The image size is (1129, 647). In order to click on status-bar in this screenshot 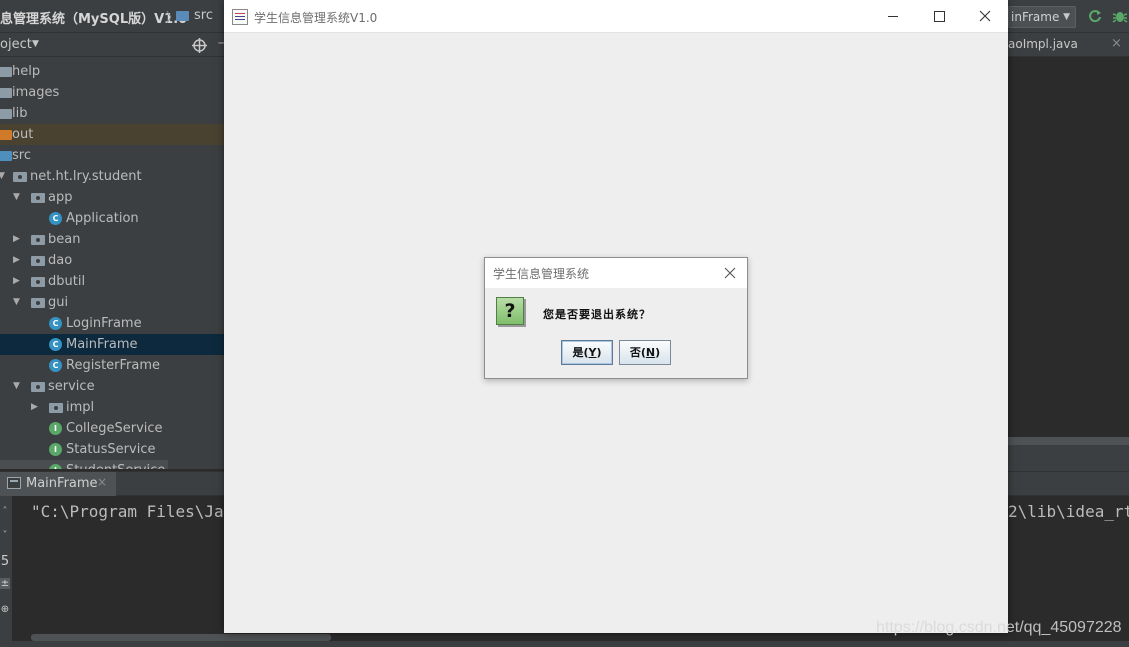, I will do `click(564, 644)`.